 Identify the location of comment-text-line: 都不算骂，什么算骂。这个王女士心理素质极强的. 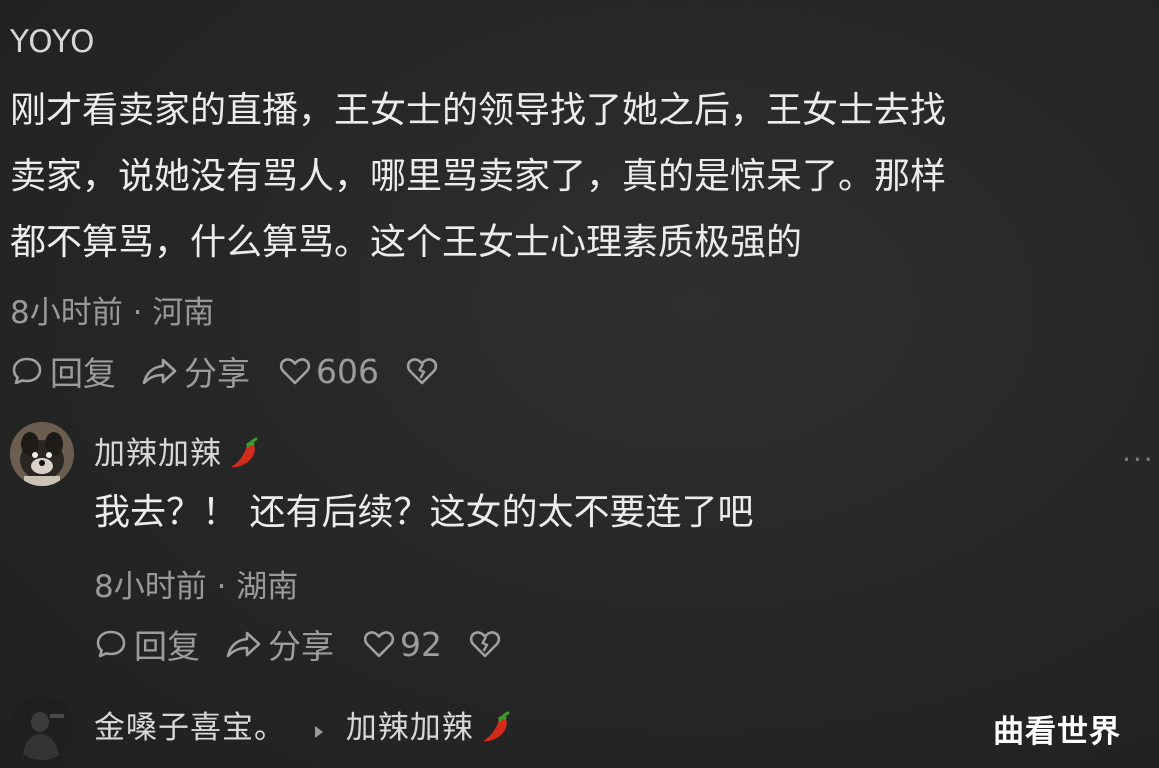
(406, 242).